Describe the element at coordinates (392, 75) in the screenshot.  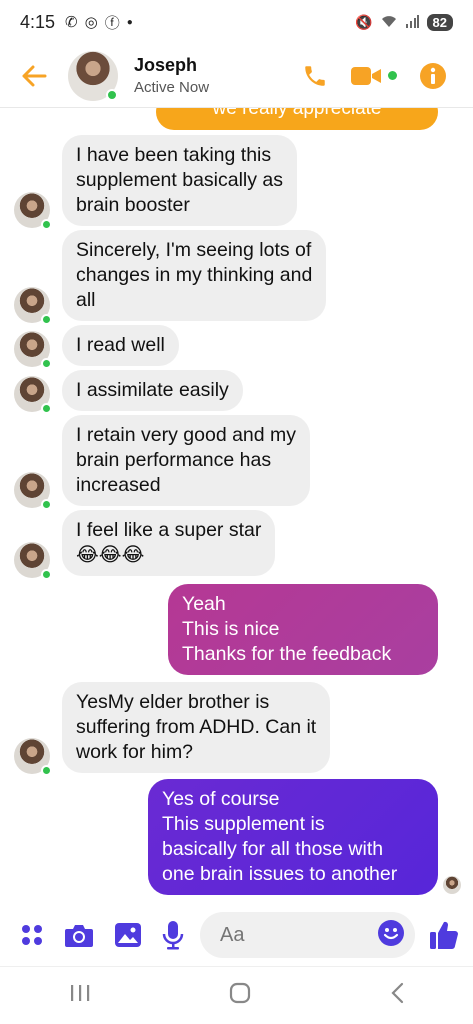
I see `video-active-dot` at that location.